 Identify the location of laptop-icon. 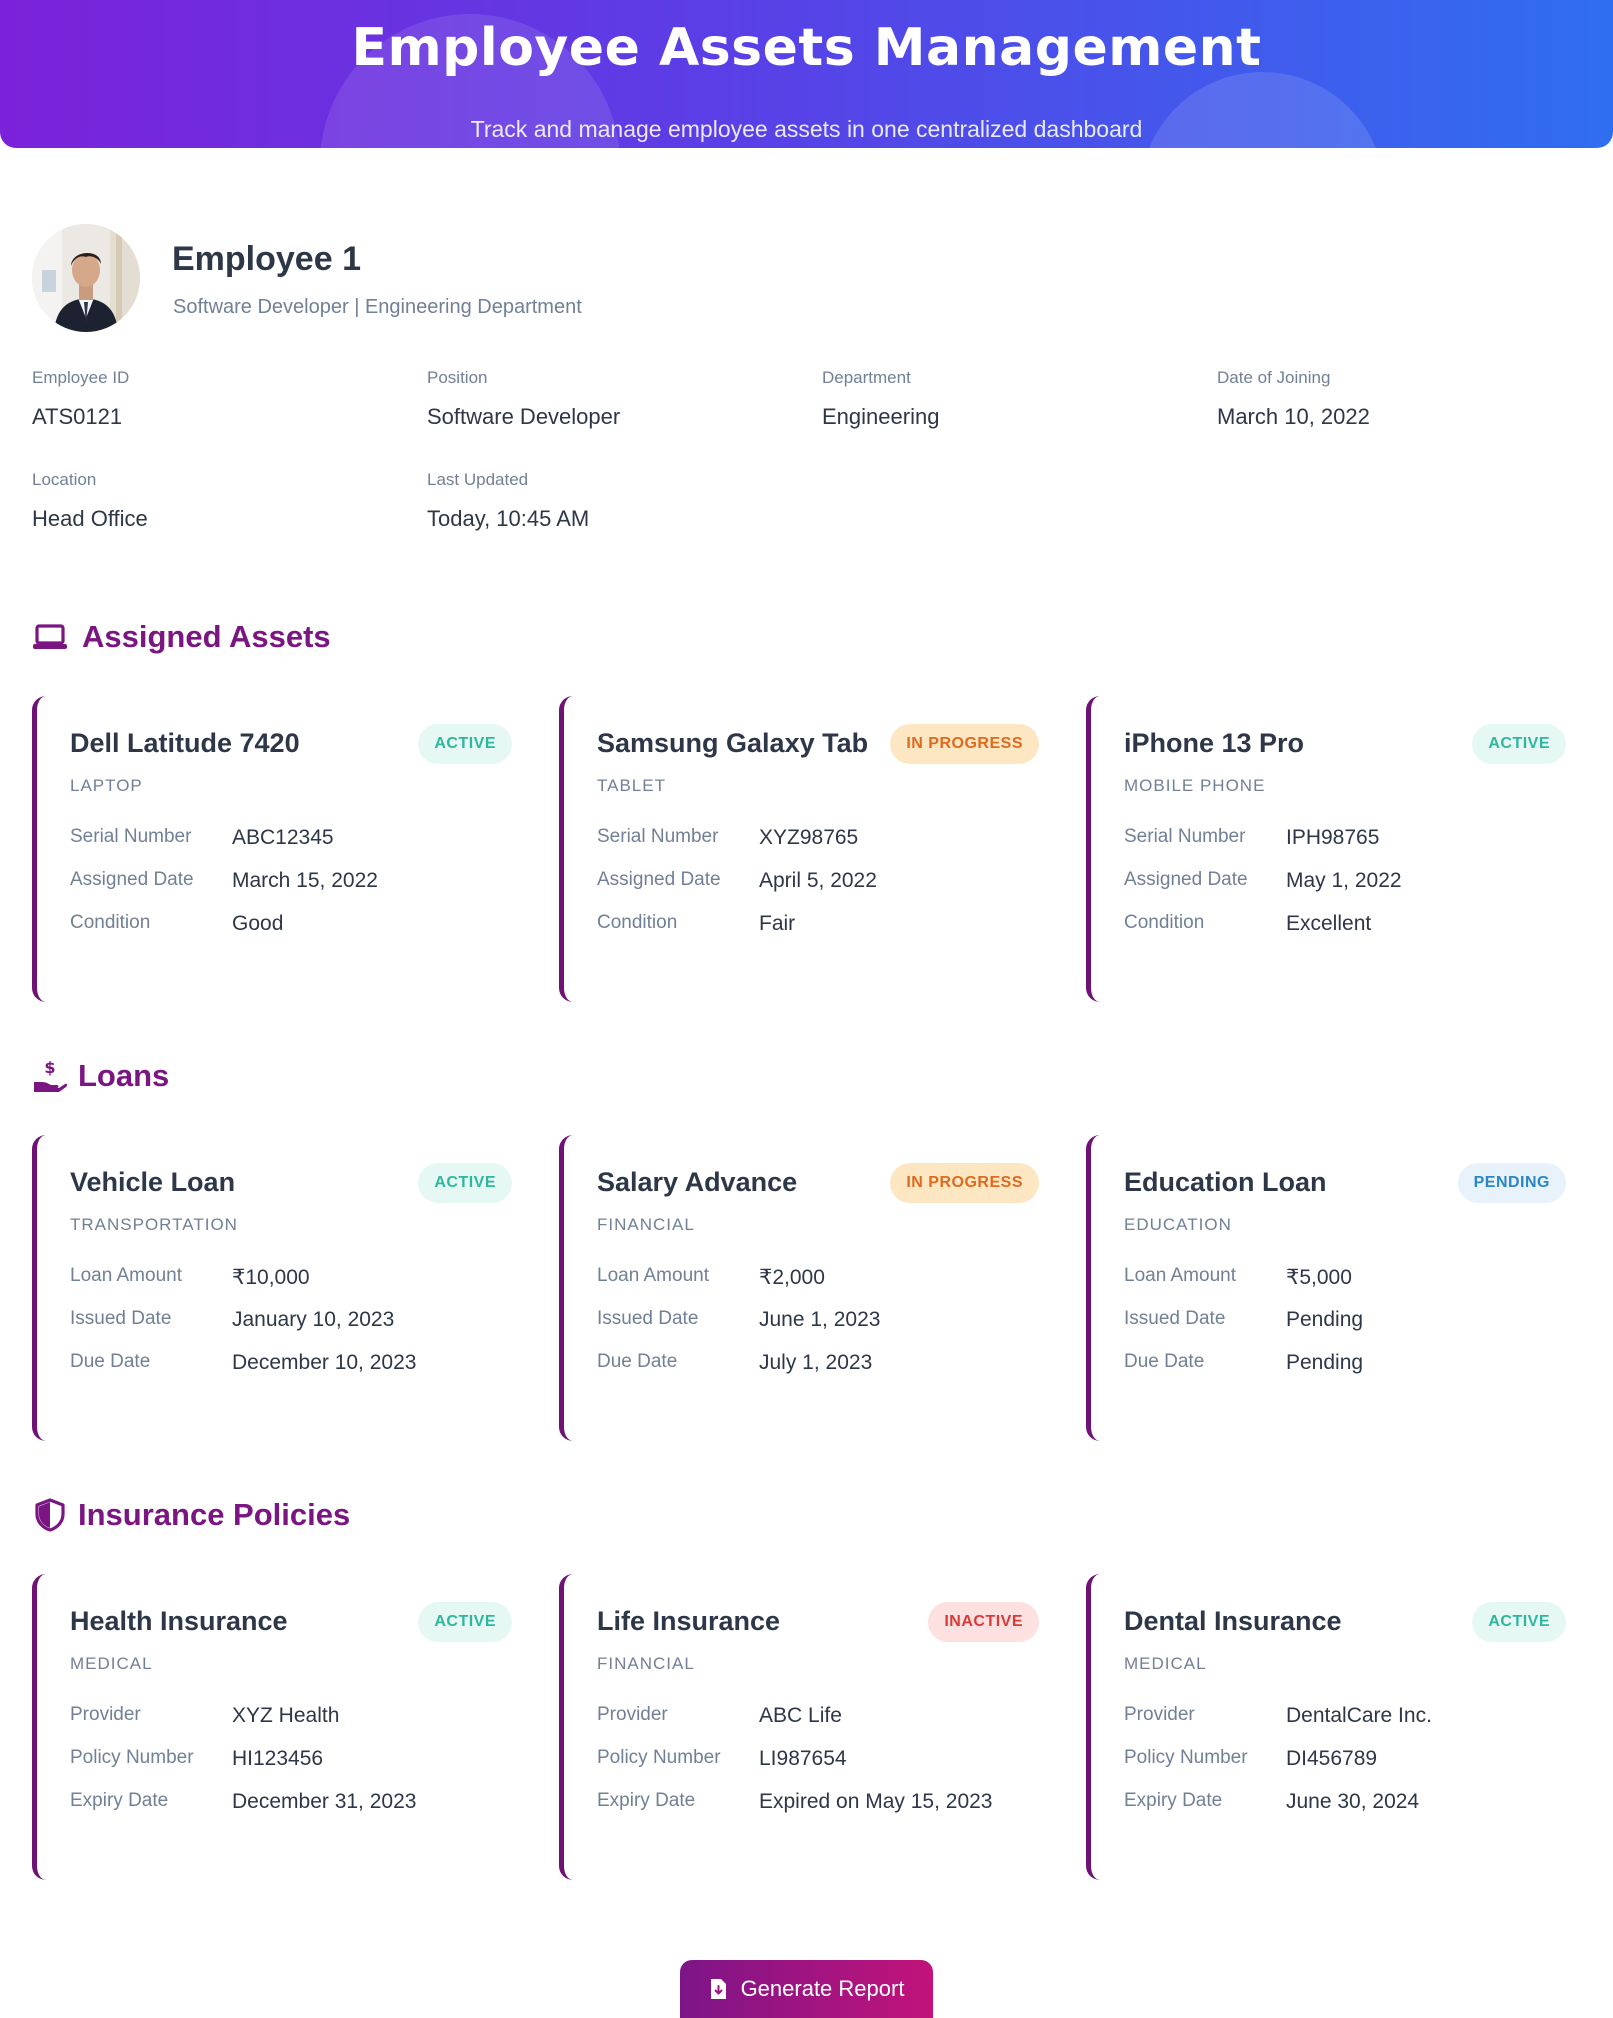
(50, 637).